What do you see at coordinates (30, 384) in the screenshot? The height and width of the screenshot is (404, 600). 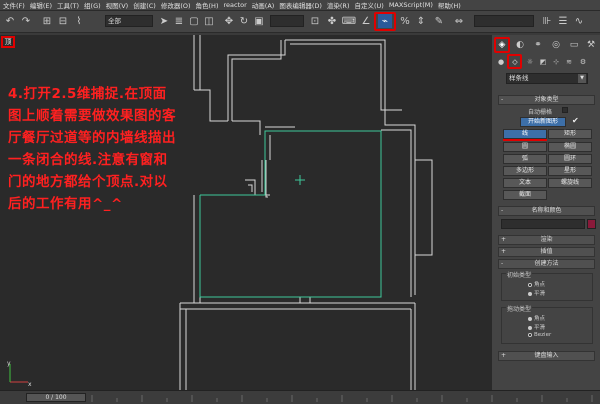 I see `svg-text: x` at bounding box center [30, 384].